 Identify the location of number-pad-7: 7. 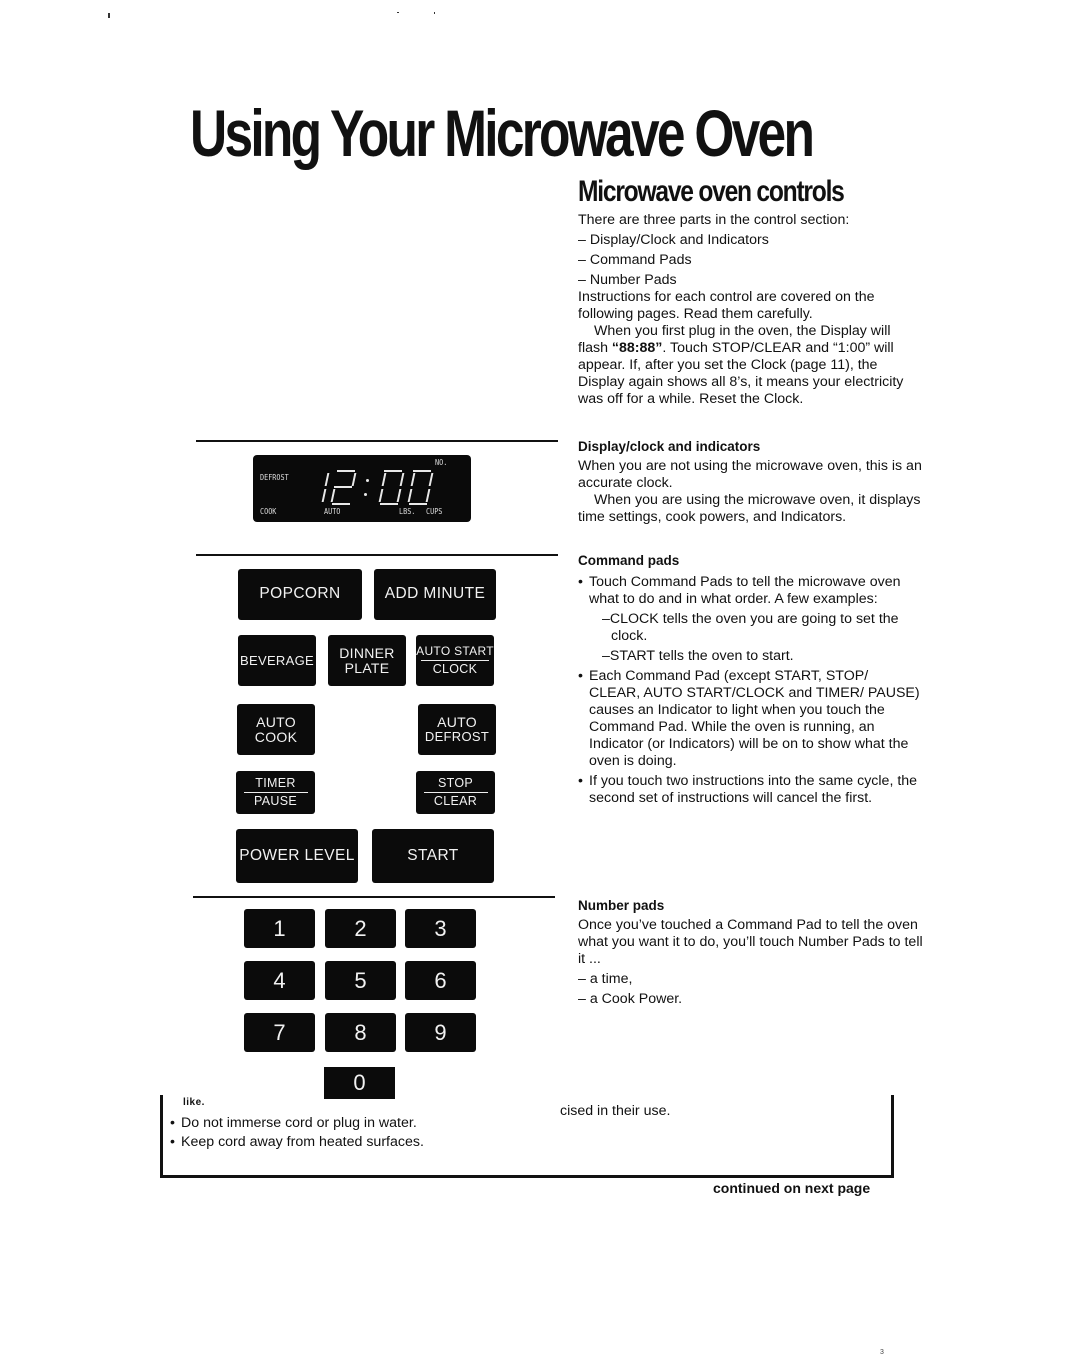
(279, 1032).